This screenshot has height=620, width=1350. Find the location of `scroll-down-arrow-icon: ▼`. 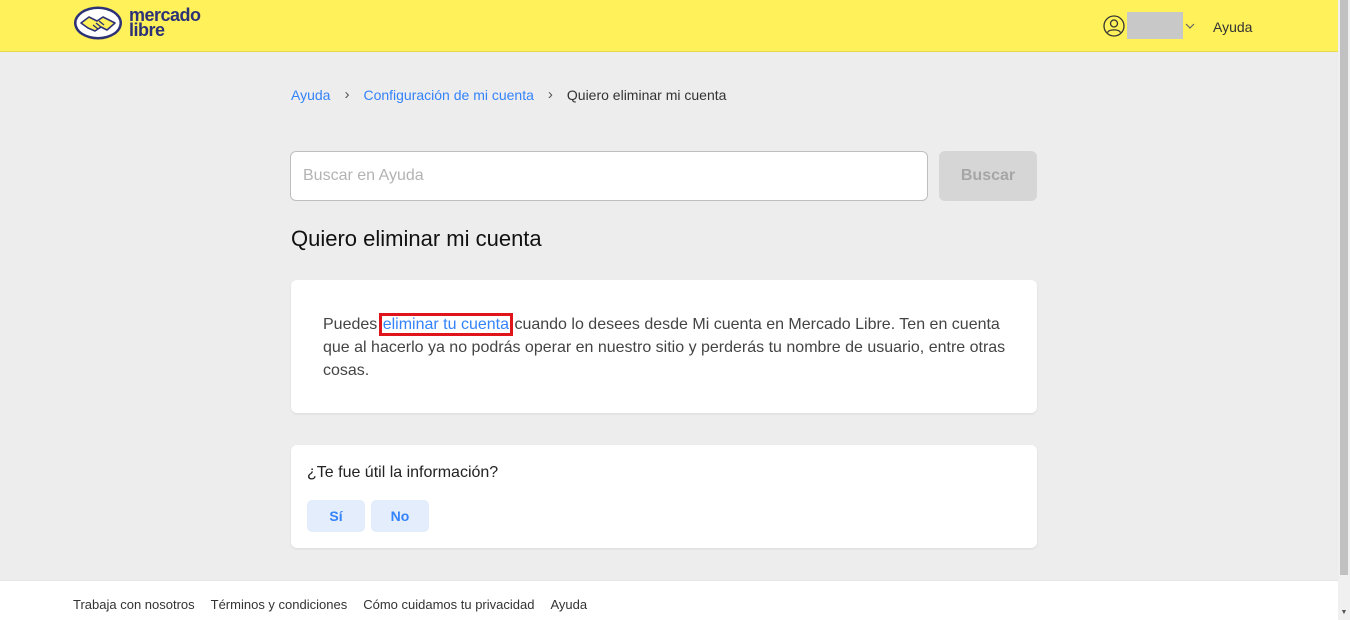

scroll-down-arrow-icon: ▼ is located at coordinates (1344, 613).